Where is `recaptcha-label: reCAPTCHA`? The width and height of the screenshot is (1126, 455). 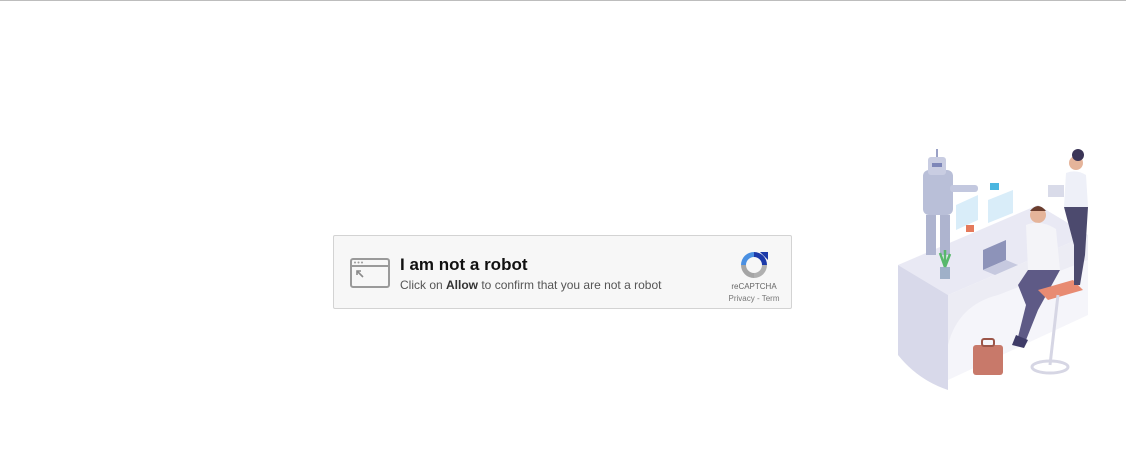 recaptcha-label: reCAPTCHA is located at coordinates (754, 286).